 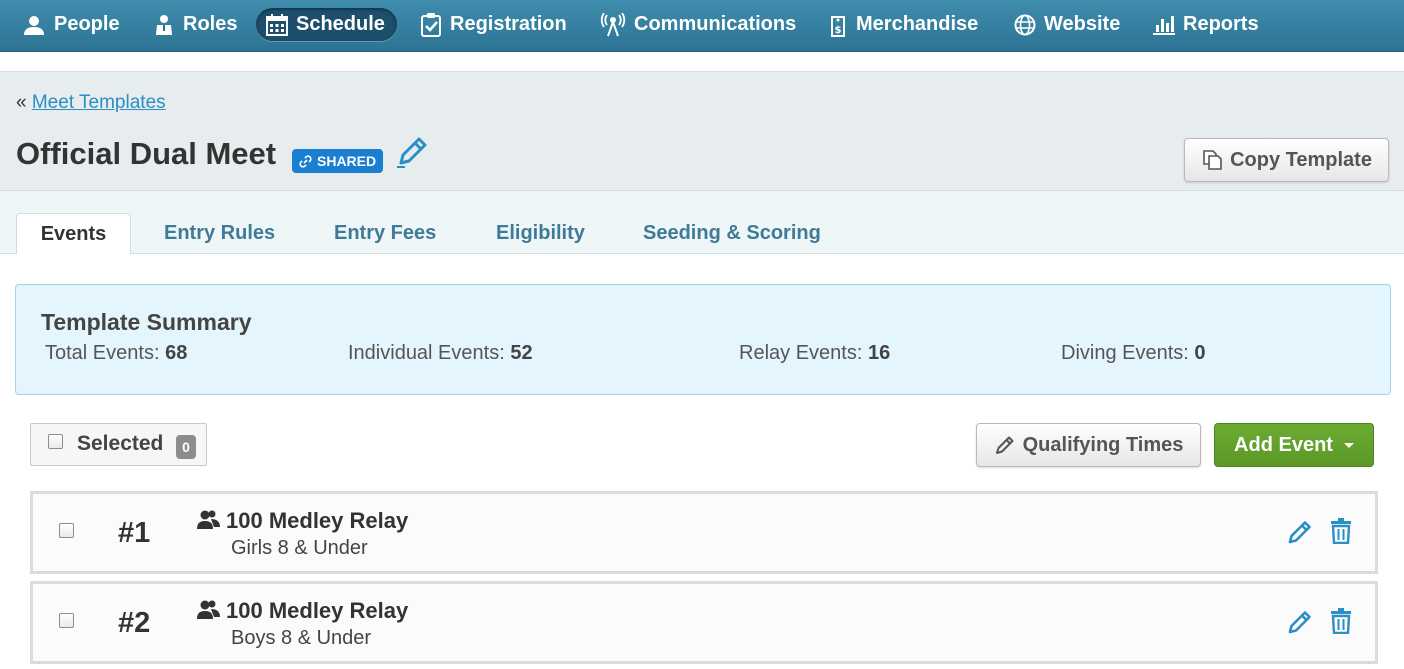 I want to click on nav-item-reports: Reports, so click(x=1207, y=24).